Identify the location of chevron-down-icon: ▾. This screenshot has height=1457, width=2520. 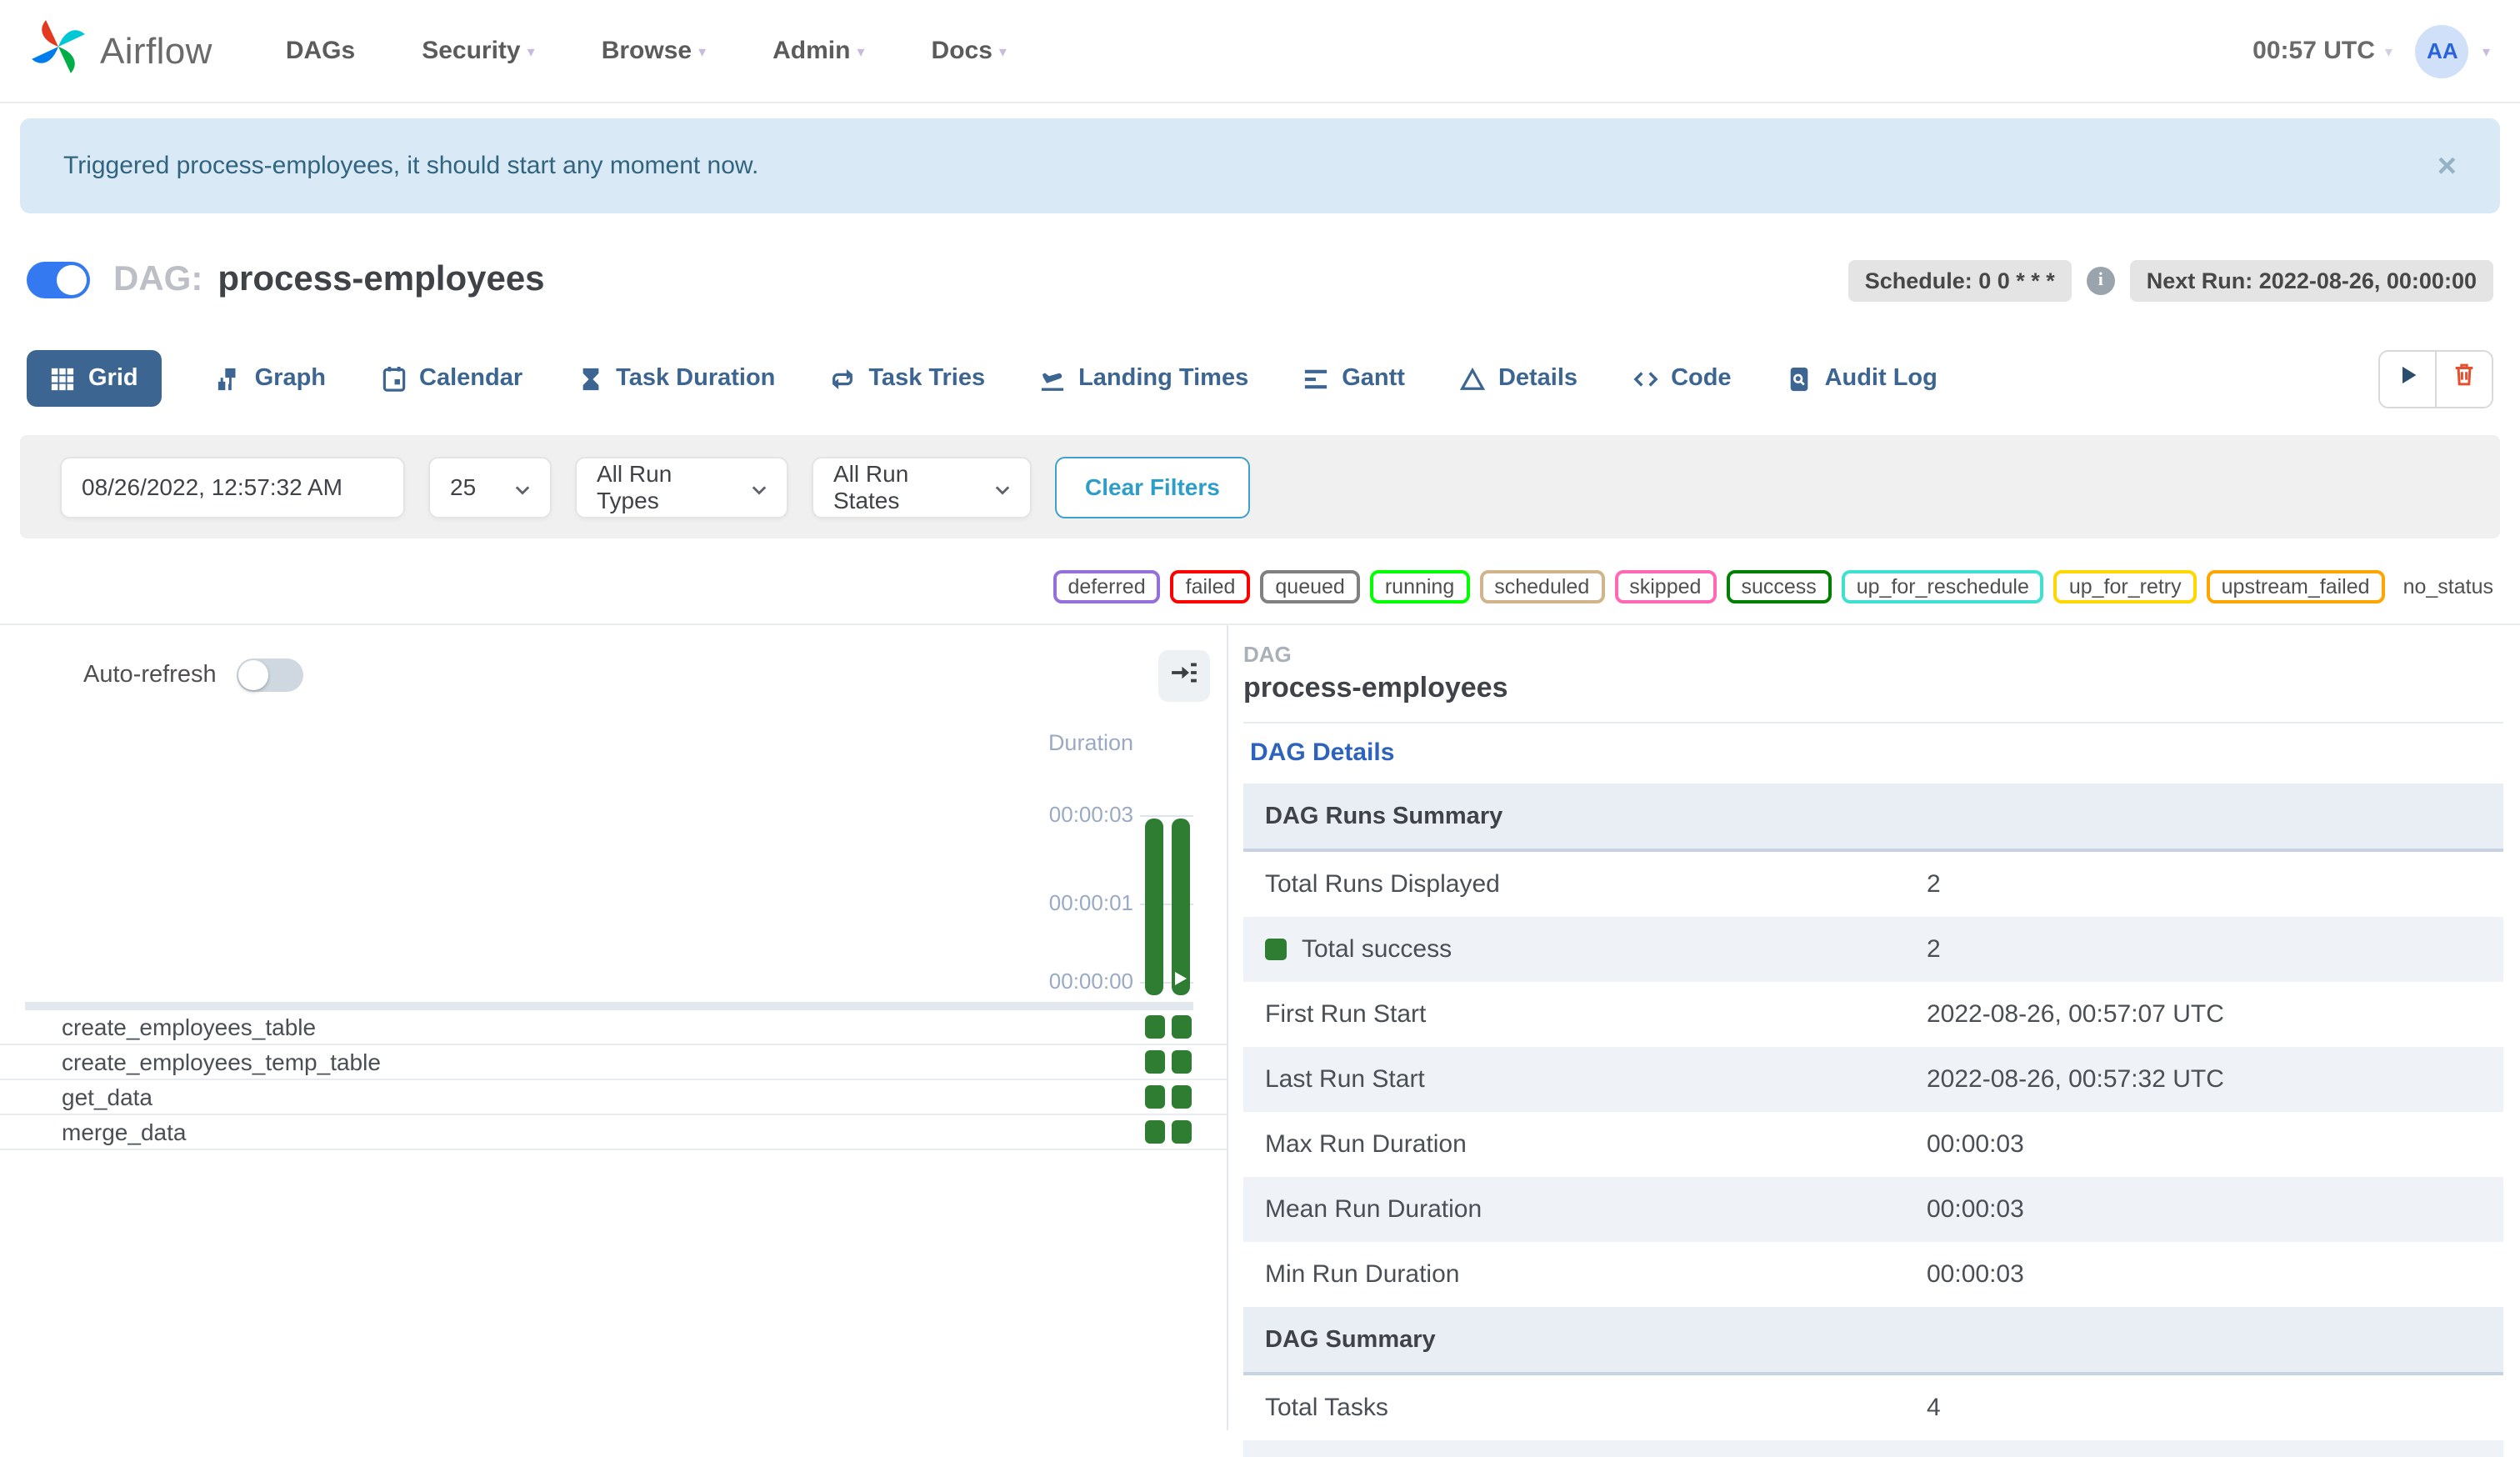
(2486, 51).